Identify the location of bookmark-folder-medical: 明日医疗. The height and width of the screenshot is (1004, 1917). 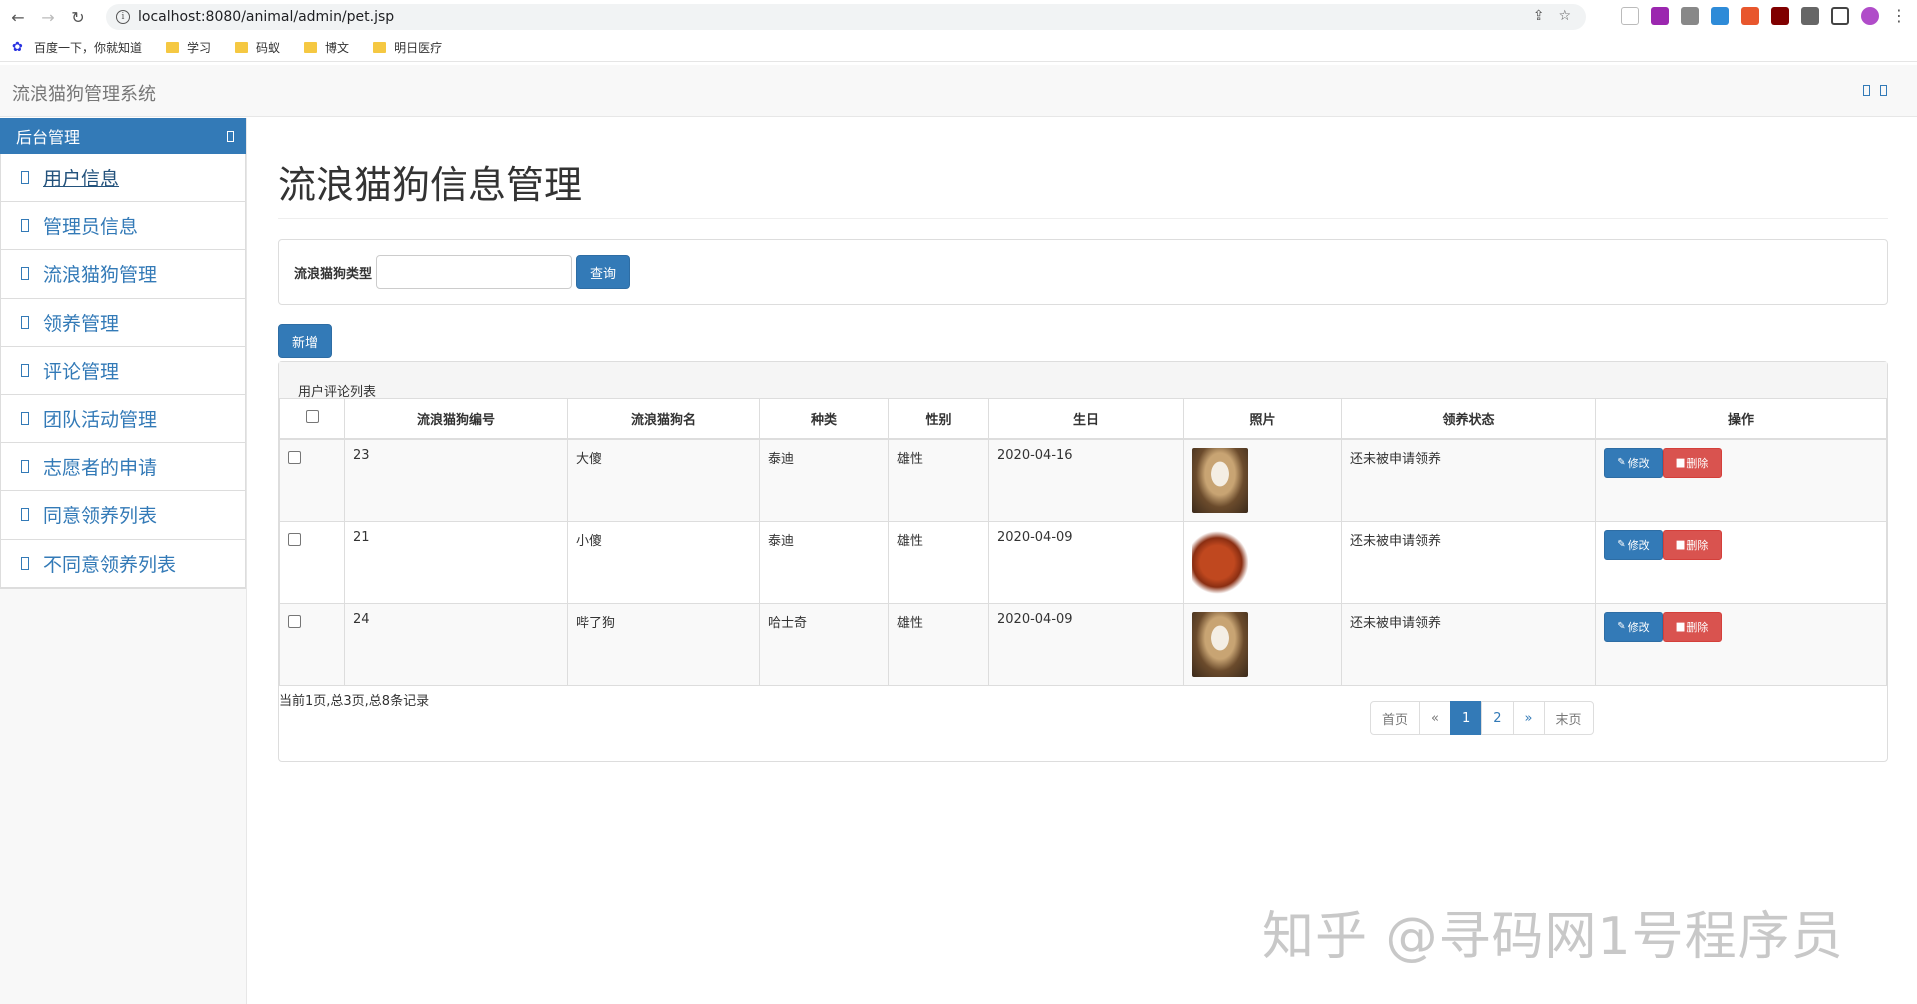
(407, 47).